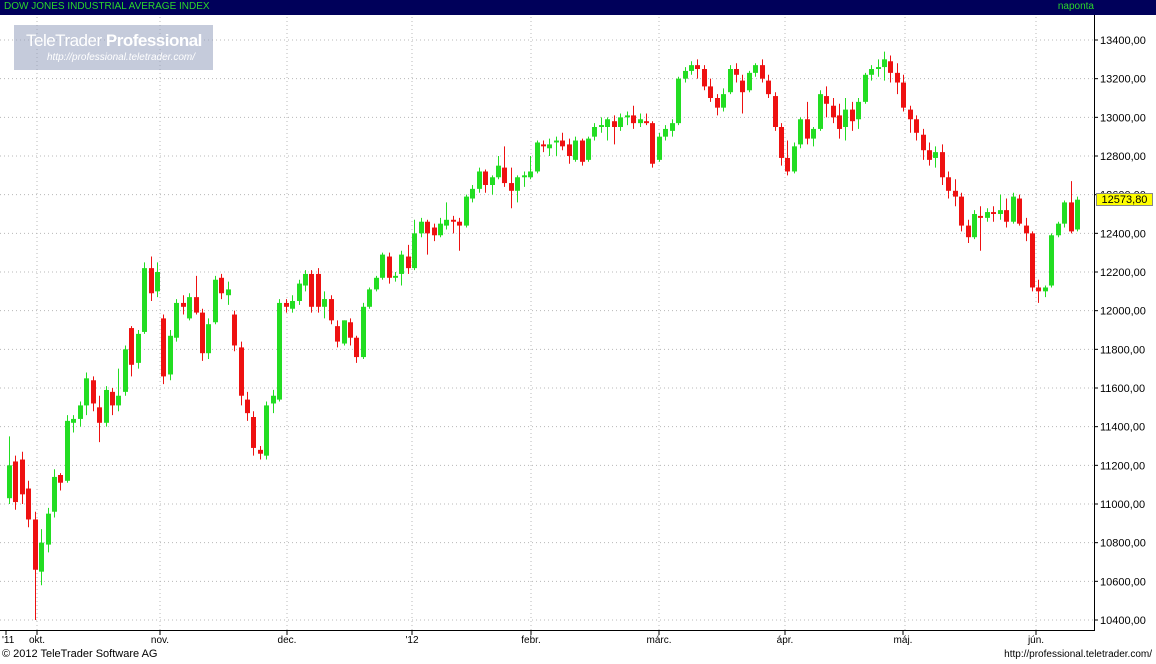 This screenshot has width=1156, height=664. Describe the element at coordinates (1122, 428) in the screenshot. I see `y-tick-label: 11400,00` at that location.